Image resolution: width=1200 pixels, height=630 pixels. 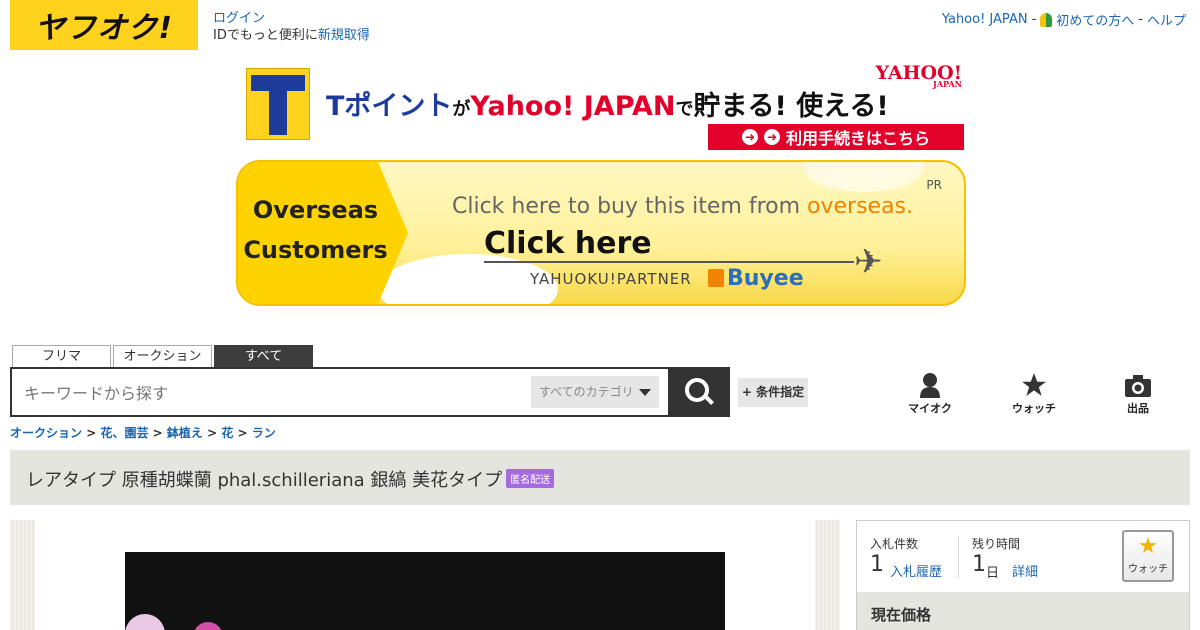 I want to click on time-left-value: 1, so click(x=979, y=564).